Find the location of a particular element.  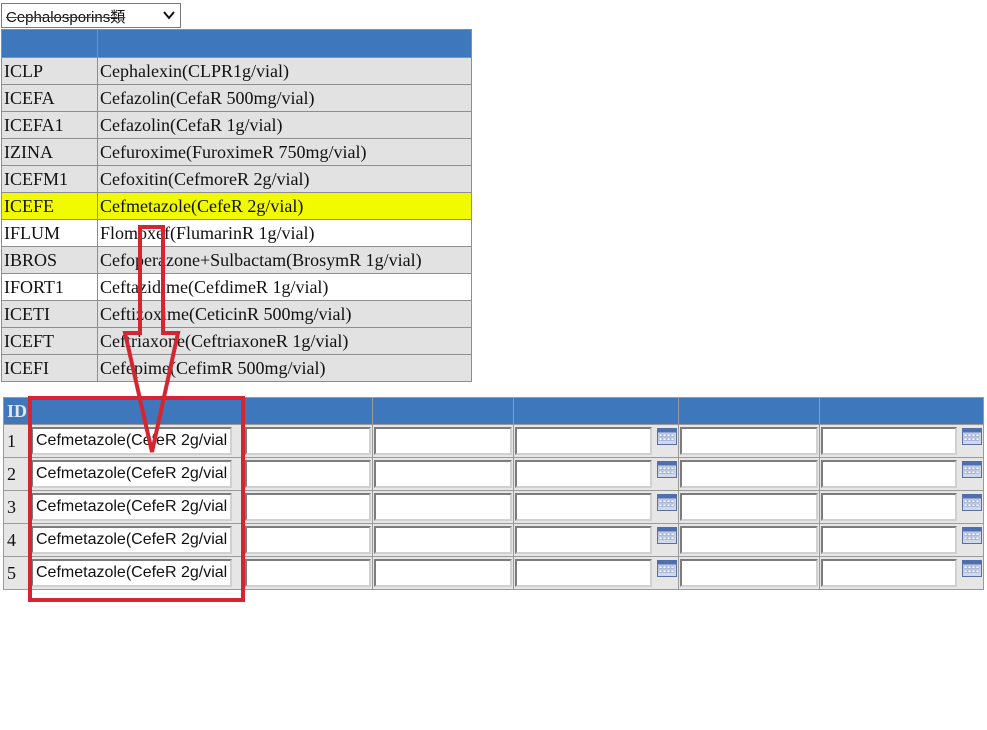

drug-code: ICEFM1 is located at coordinates (49, 179).